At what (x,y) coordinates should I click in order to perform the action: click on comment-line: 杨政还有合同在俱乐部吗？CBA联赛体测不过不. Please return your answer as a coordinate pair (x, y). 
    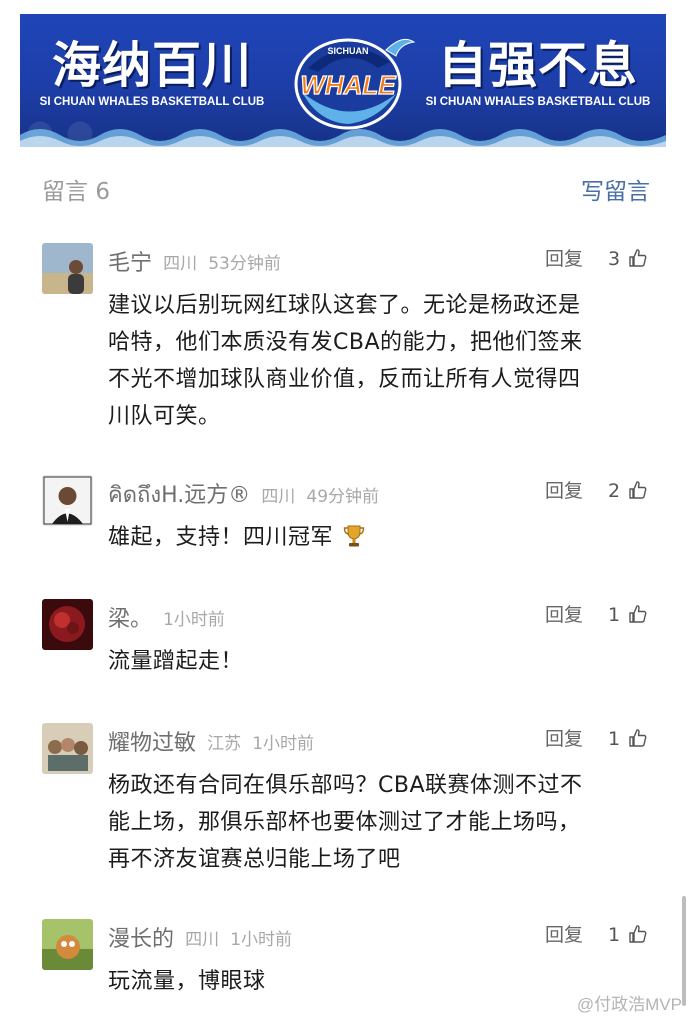
    Looking at the image, I should click on (345, 785).